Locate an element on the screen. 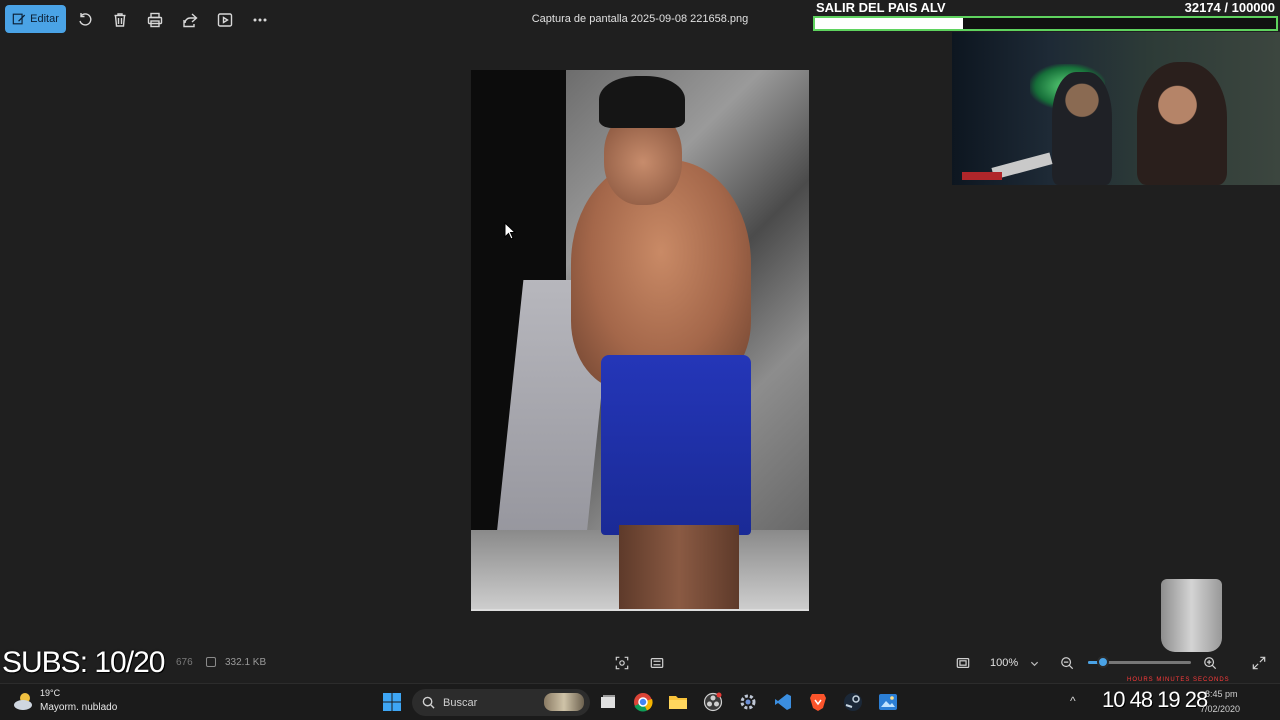 This screenshot has width=1280, height=720. fullscreen-button is located at coordinates (1259, 663).